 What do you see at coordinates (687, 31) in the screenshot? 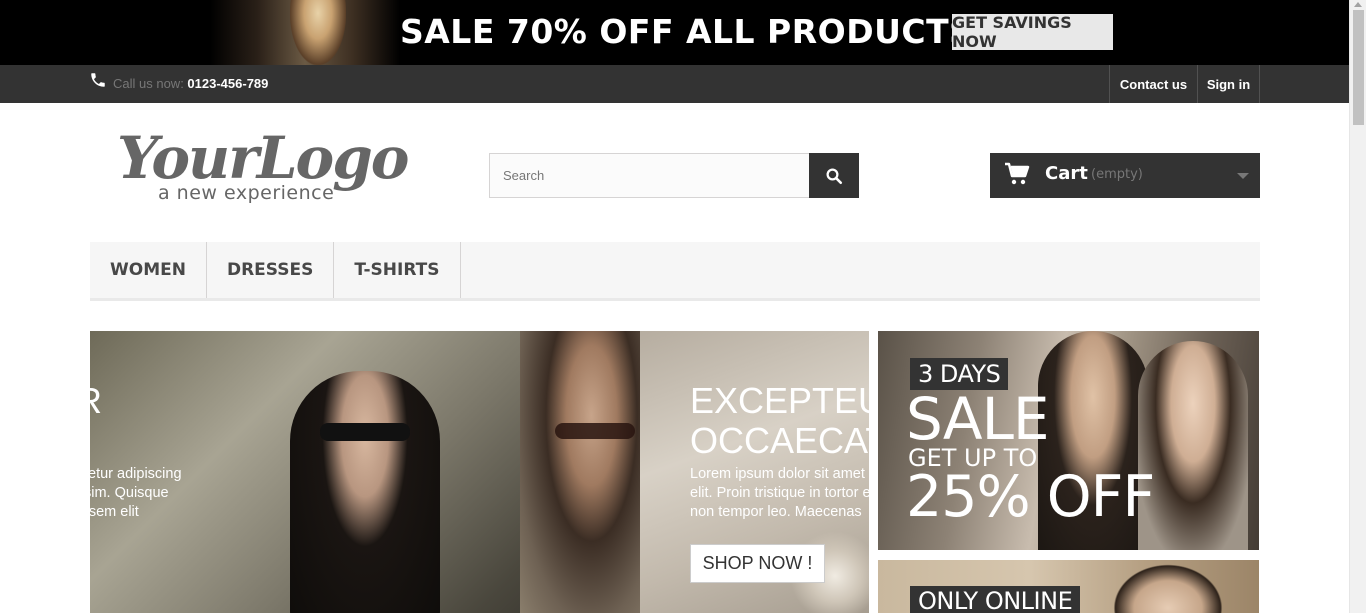
I see `promo-text: SALE 70% OFF ALL PRODUCTS` at bounding box center [687, 31].